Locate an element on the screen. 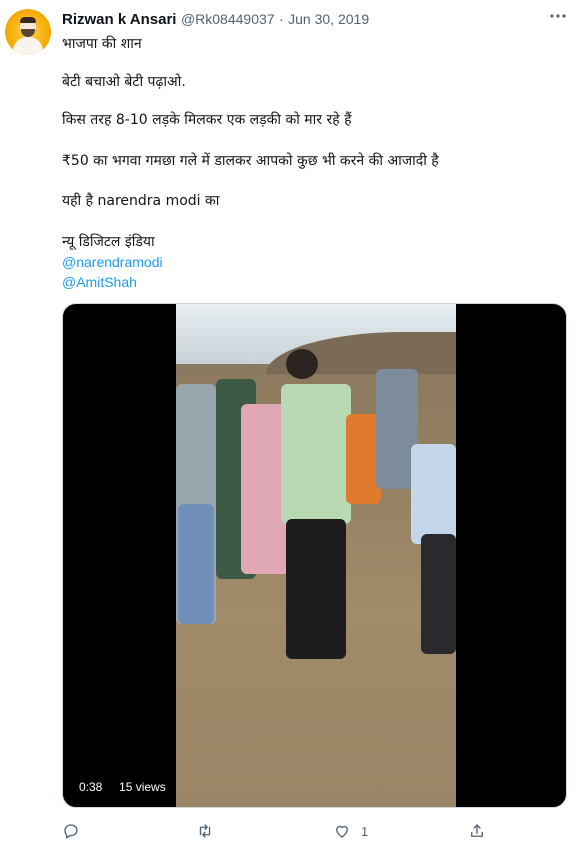 This screenshot has height=843, width=576. more-icon is located at coordinates (558, 16).